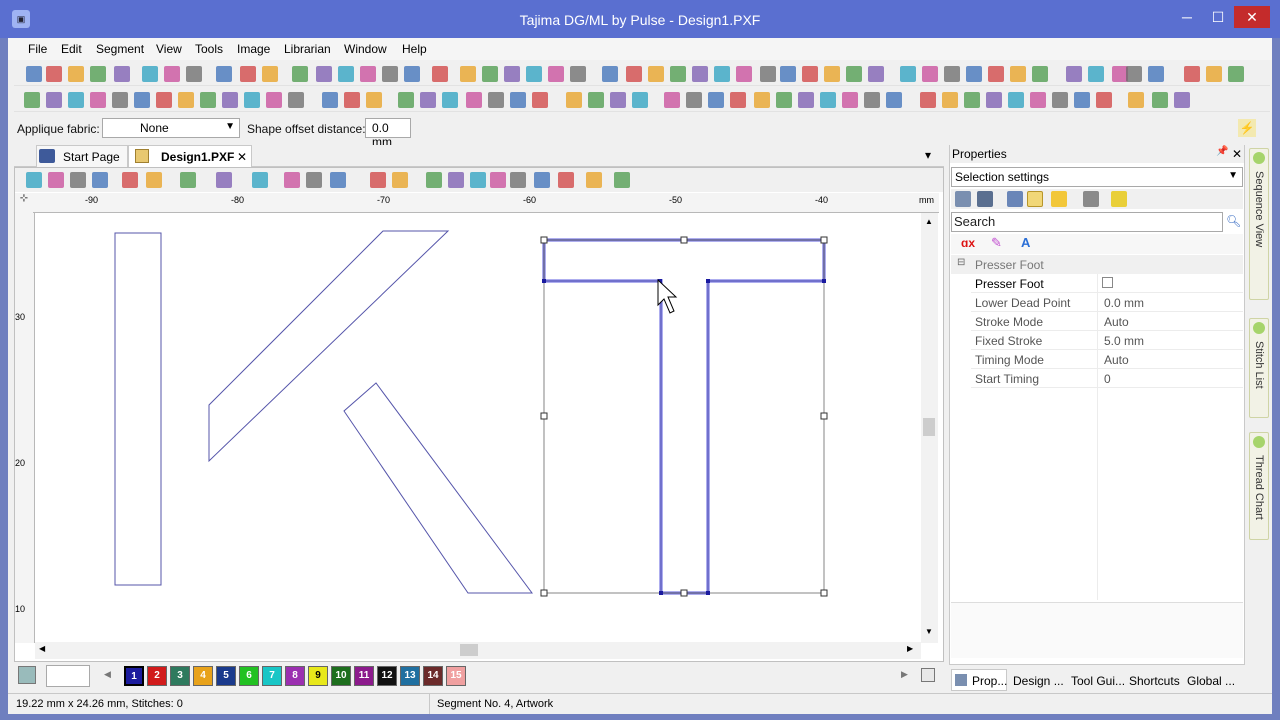 This screenshot has width=1280, height=720. I want to click on property-value: 0.0 mm, so click(1124, 303).